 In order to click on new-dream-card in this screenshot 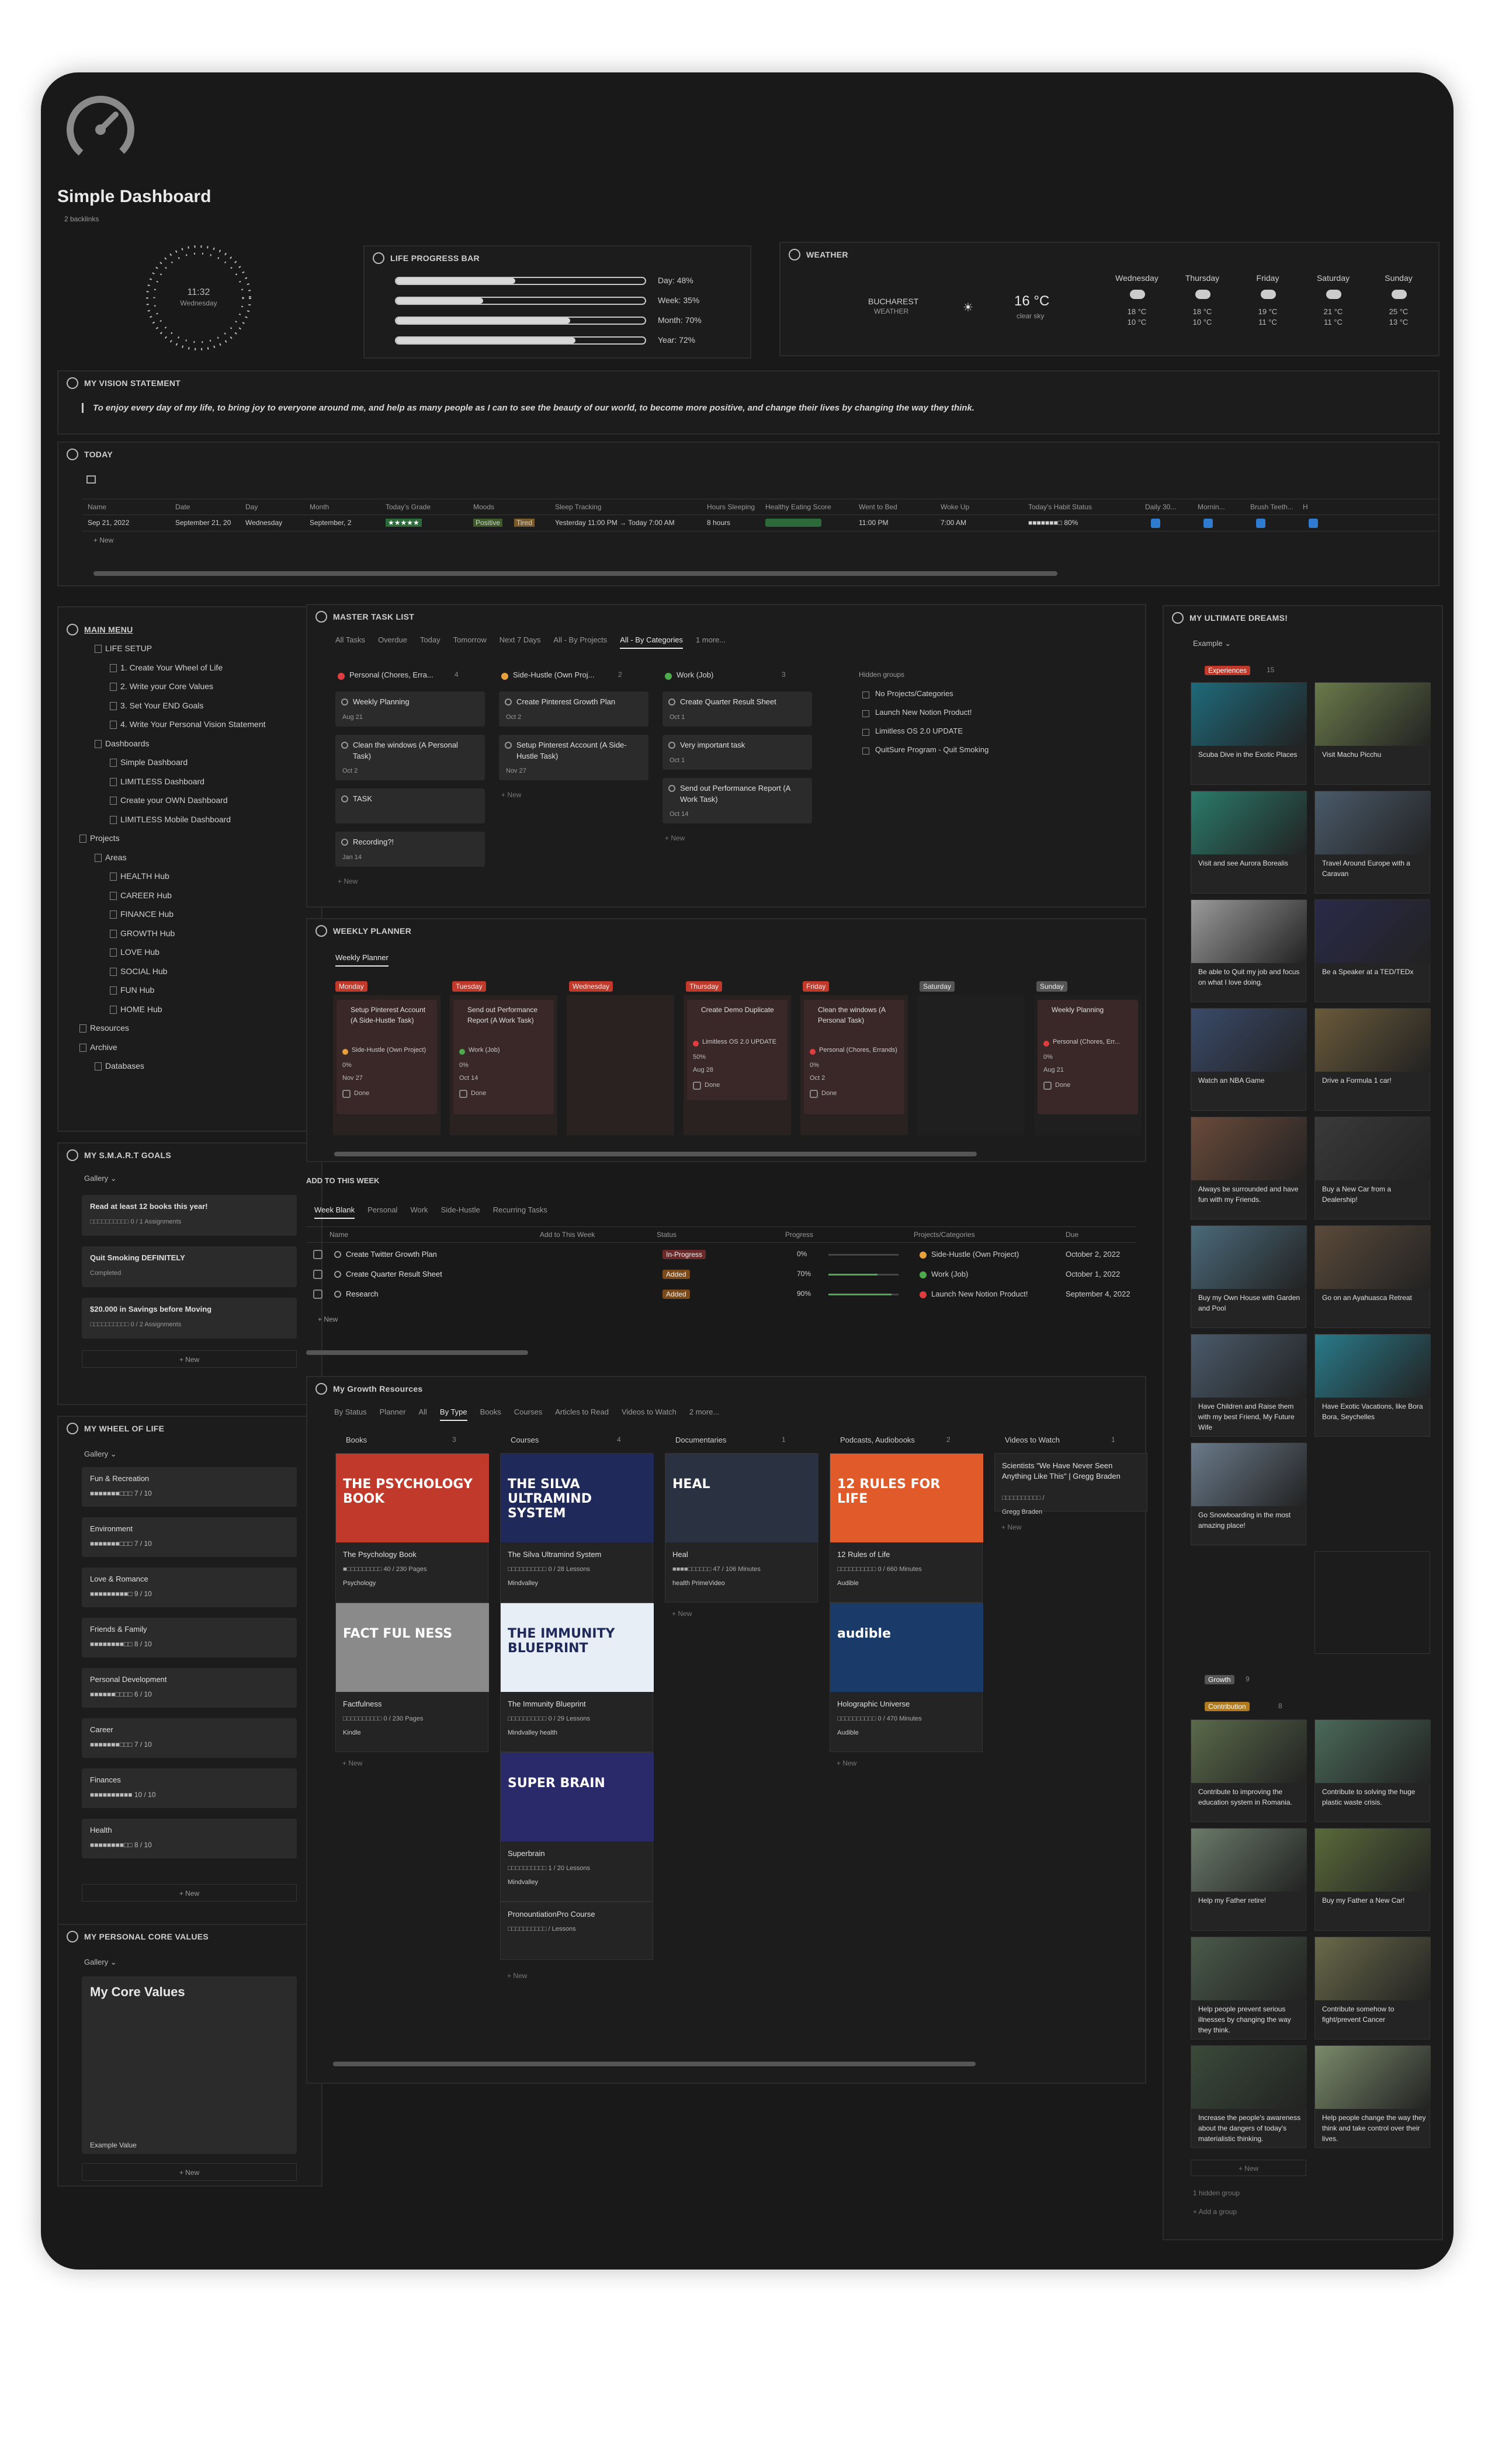, I will do `click(1372, 1603)`.